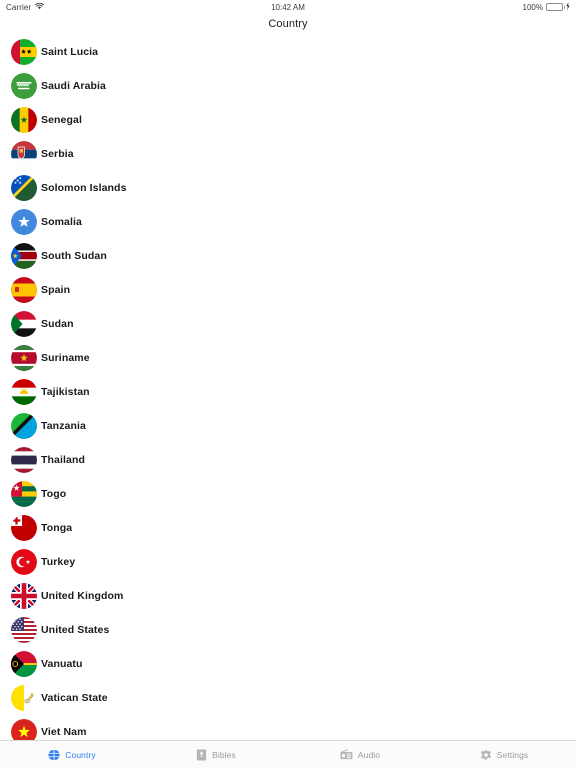  What do you see at coordinates (24, 324) in the screenshot?
I see `flag-sudan-icon` at bounding box center [24, 324].